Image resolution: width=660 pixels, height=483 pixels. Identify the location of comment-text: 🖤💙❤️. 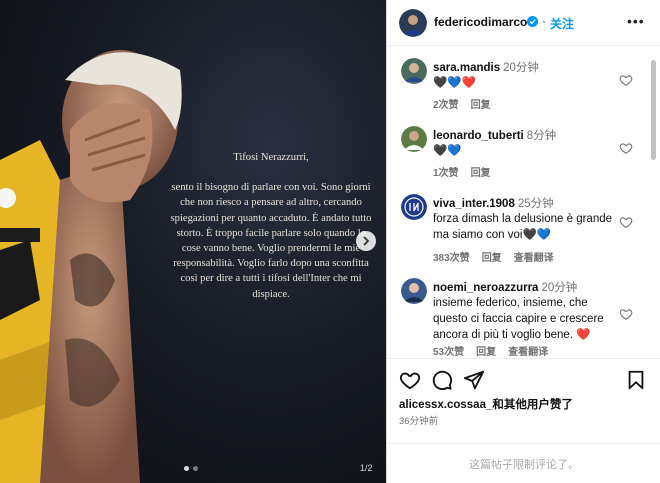
(454, 83).